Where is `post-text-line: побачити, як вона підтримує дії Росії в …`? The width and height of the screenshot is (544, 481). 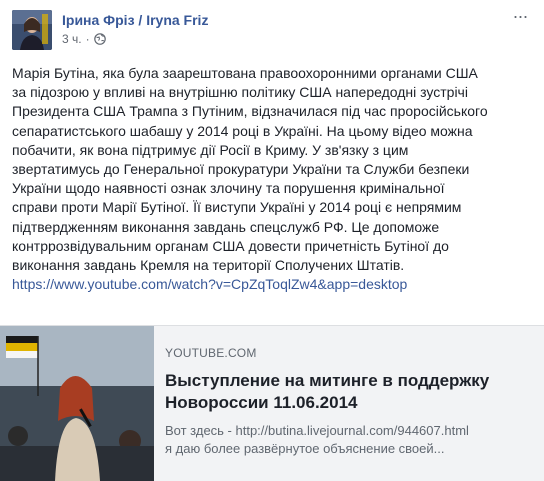 post-text-line: побачити, як вона підтримує дії Росії в … is located at coordinates (210, 149).